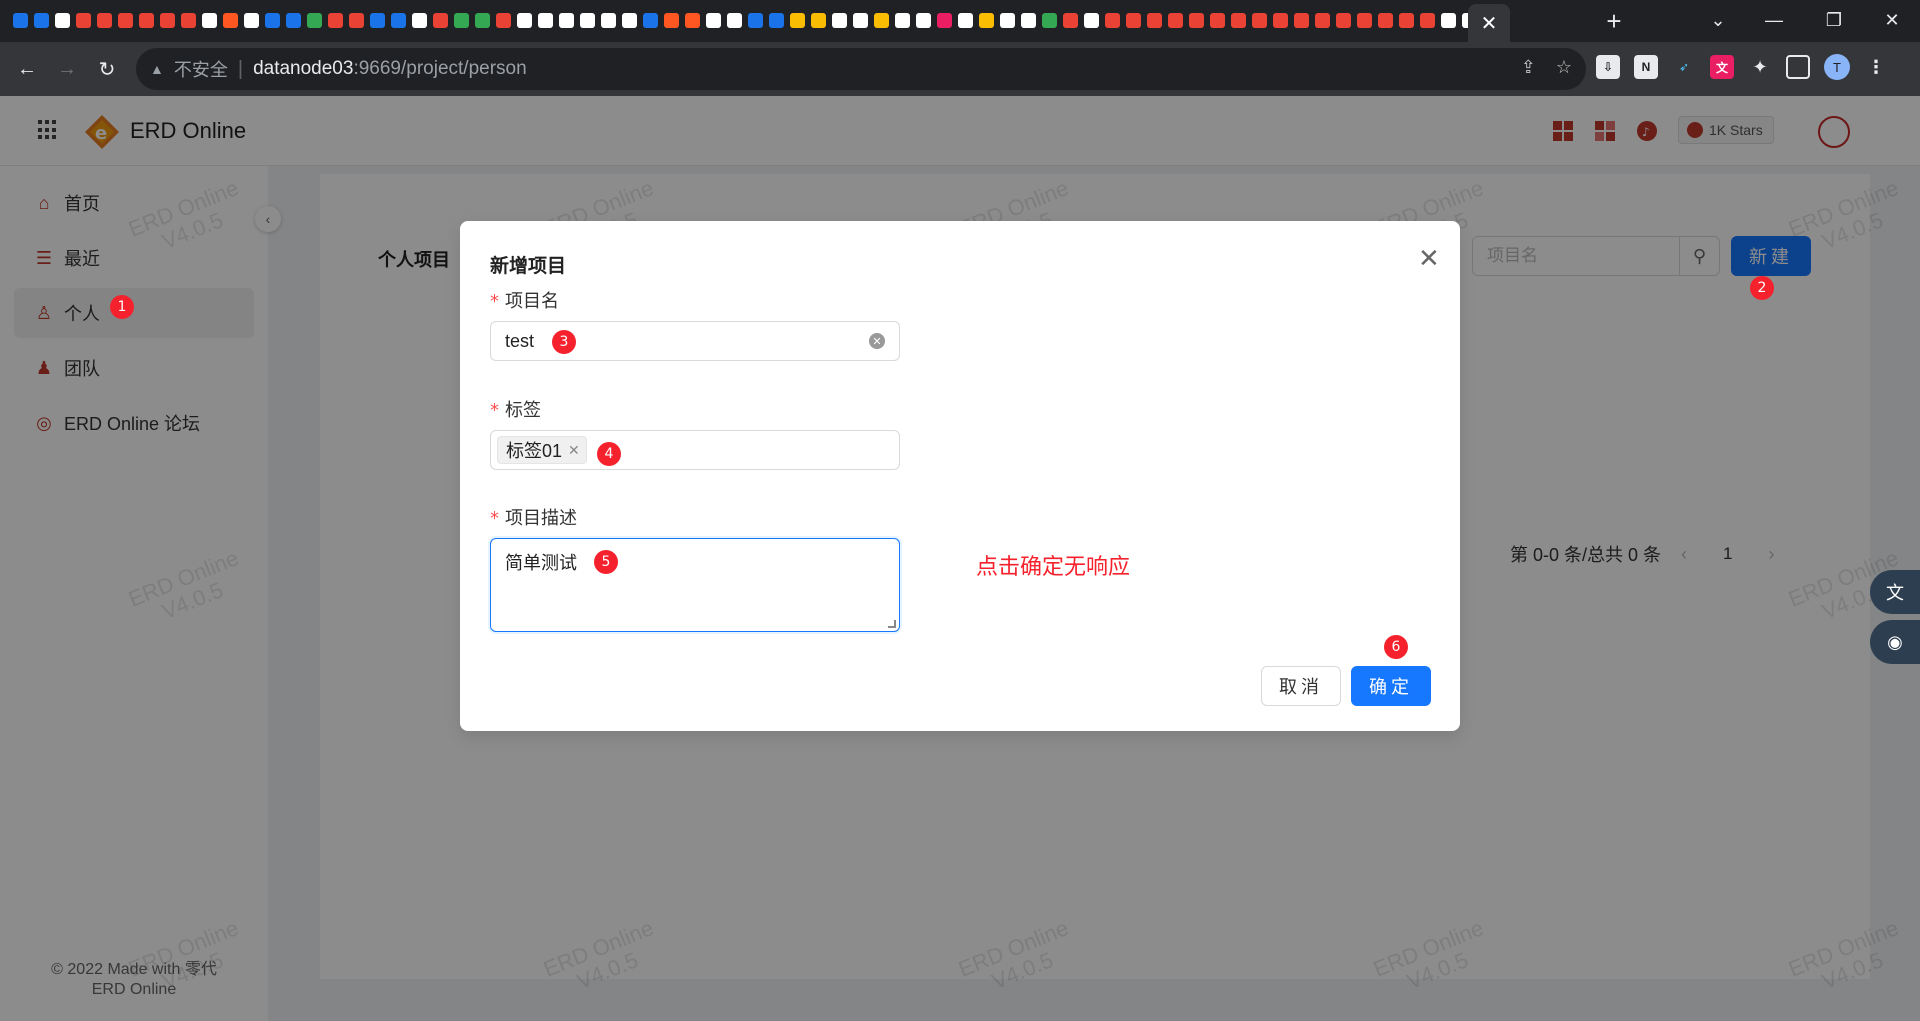  I want to click on extension-download-icon: ⇩, so click(1608, 67).